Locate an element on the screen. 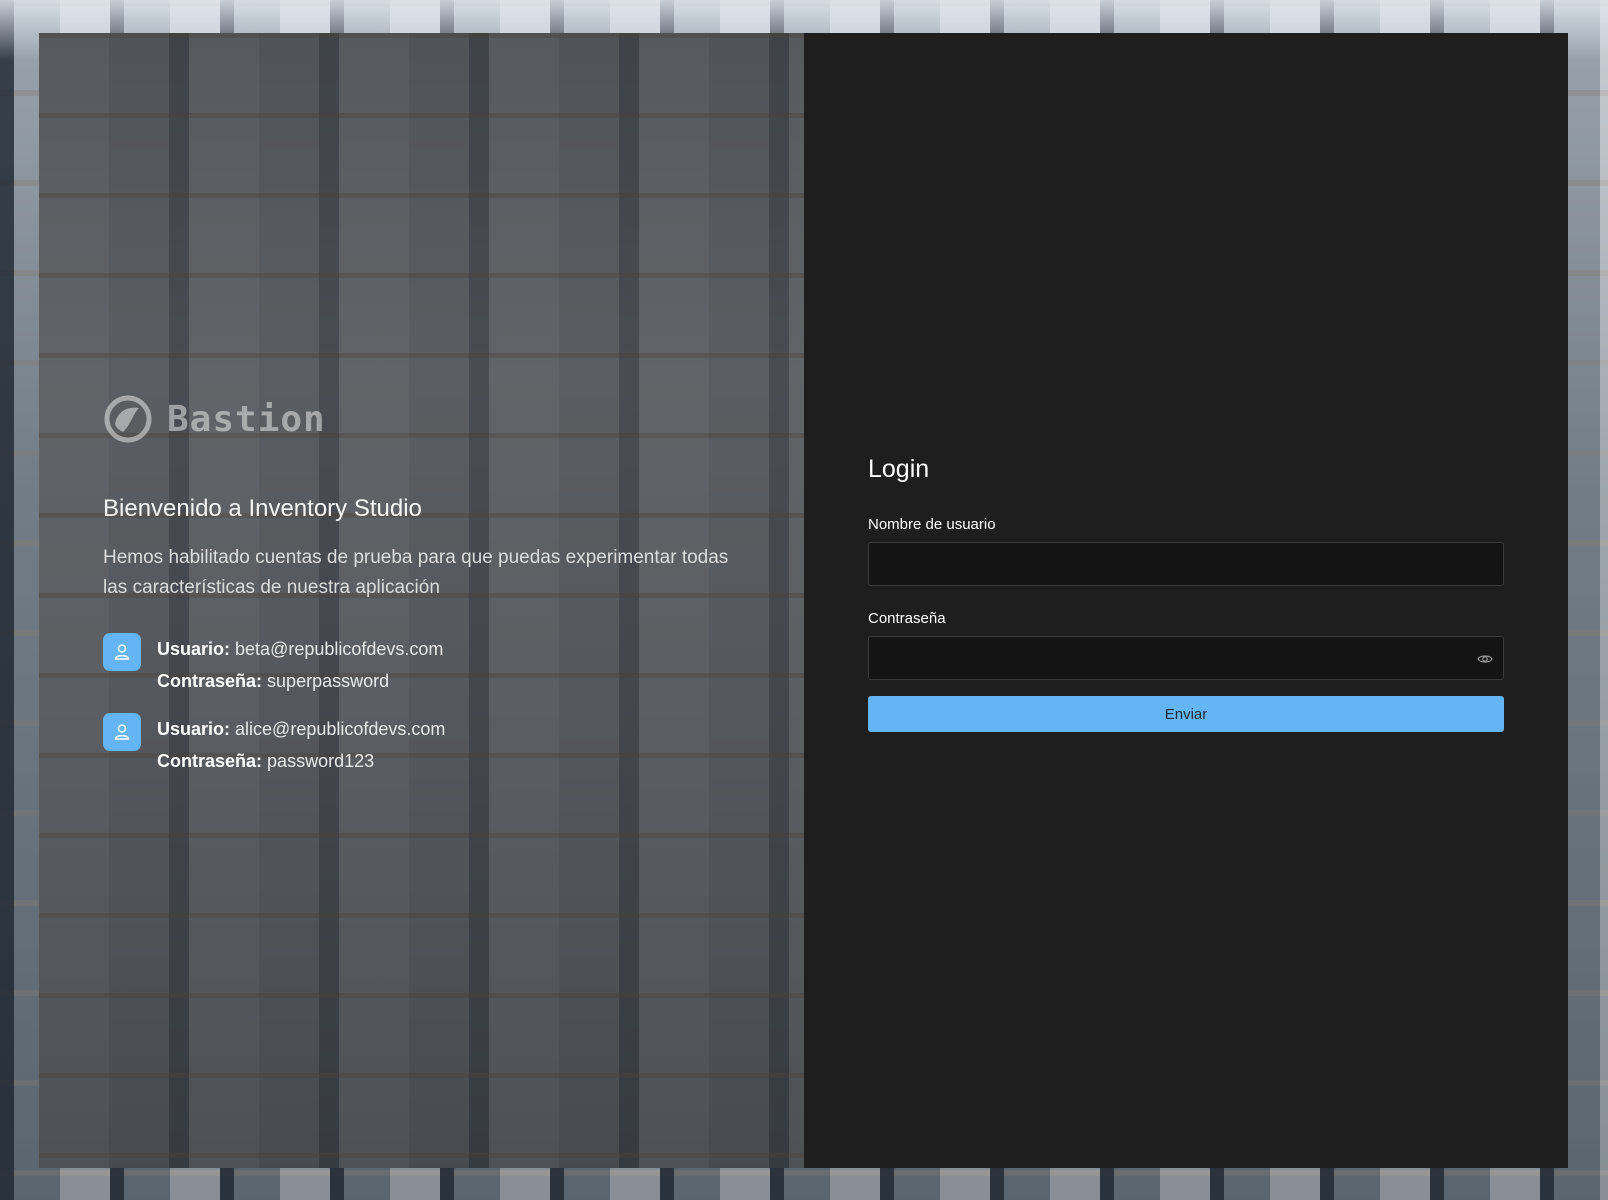  user-value: beta@republicofdevs.com is located at coordinates (339, 649).